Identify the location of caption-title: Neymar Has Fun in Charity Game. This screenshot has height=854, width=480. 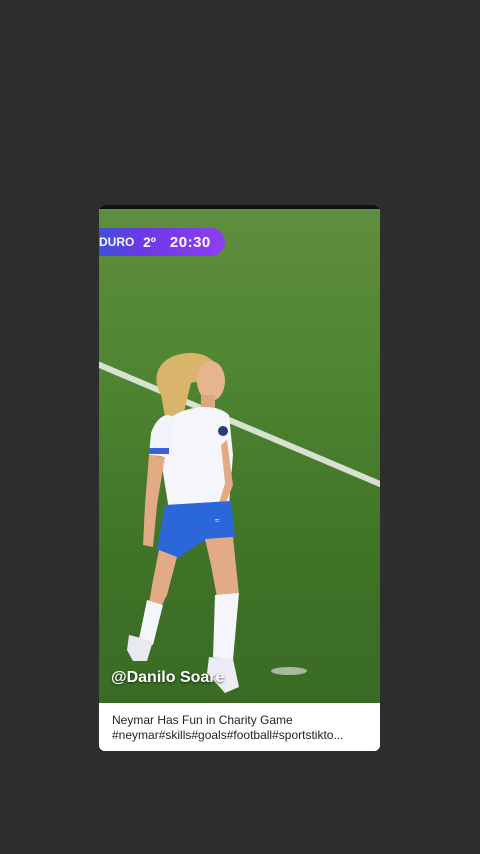
(202, 720).